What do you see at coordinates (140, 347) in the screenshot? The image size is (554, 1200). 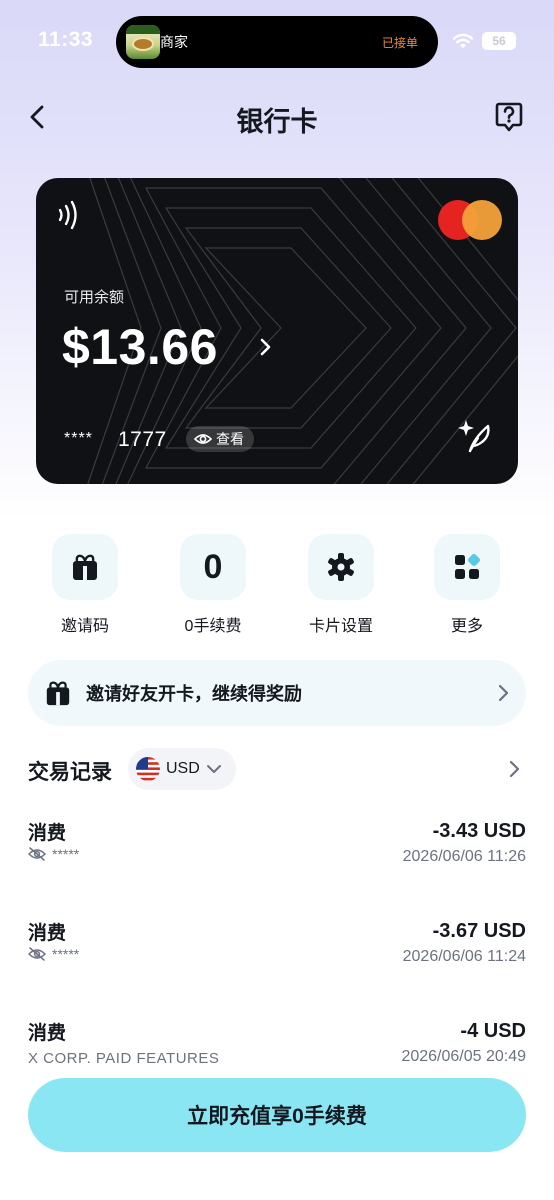 I see `balance-amount: $13.66` at bounding box center [140, 347].